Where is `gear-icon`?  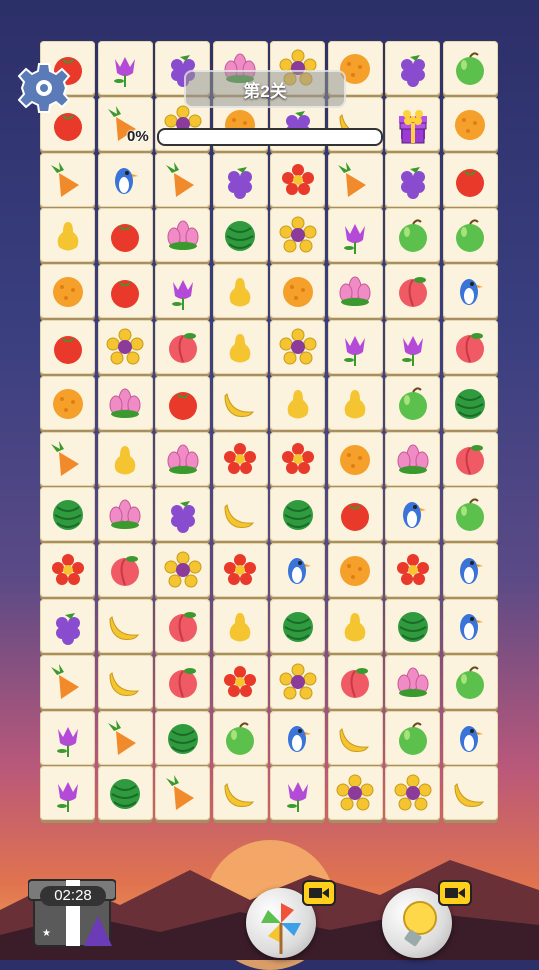 gear-icon is located at coordinates (44, 88).